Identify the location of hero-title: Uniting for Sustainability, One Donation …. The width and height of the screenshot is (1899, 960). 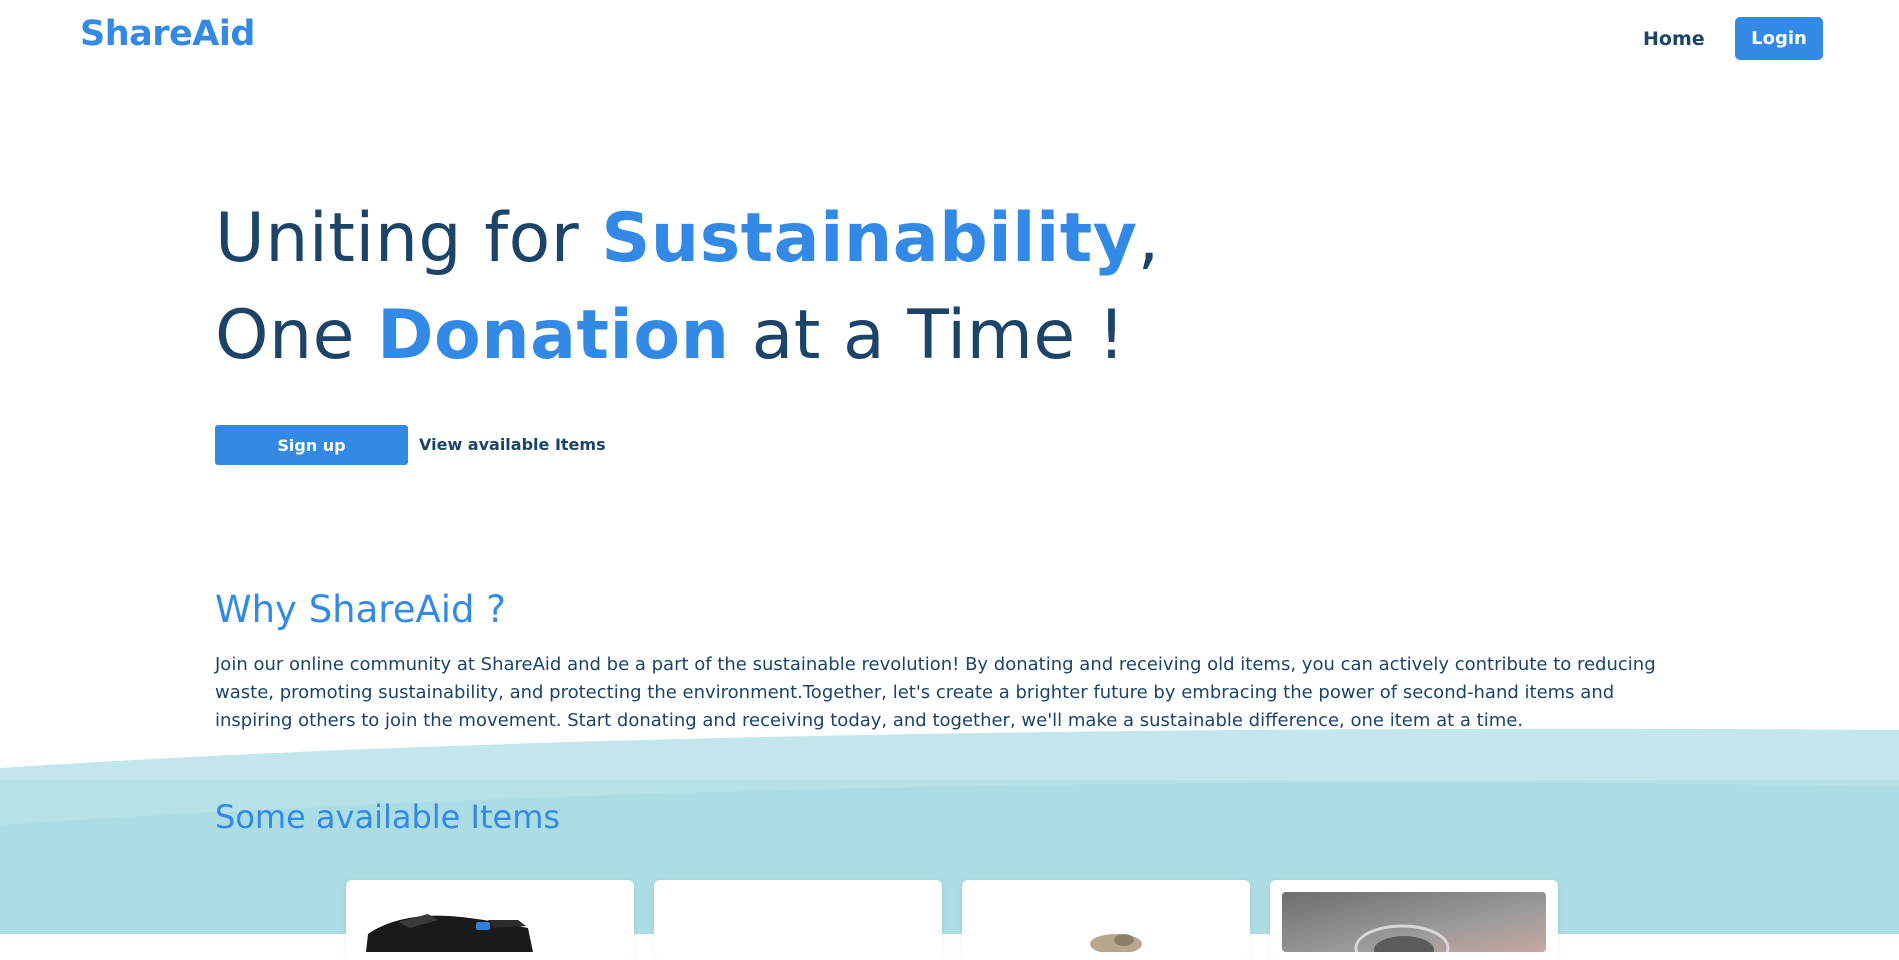
(687, 287).